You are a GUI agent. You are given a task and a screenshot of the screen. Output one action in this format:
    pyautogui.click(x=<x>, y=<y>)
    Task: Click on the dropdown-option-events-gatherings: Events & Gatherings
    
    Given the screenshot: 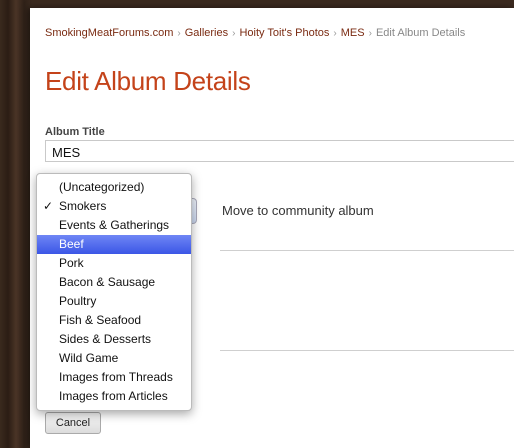 What is the action you would take?
    pyautogui.click(x=114, y=225)
    